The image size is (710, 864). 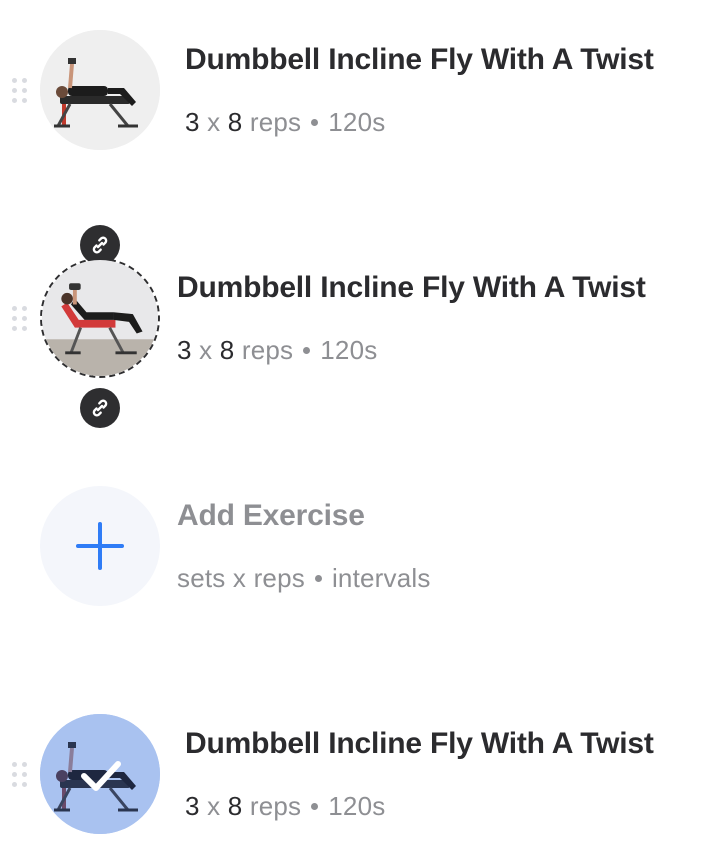 I want to click on intervals-label: intervals, so click(x=381, y=578).